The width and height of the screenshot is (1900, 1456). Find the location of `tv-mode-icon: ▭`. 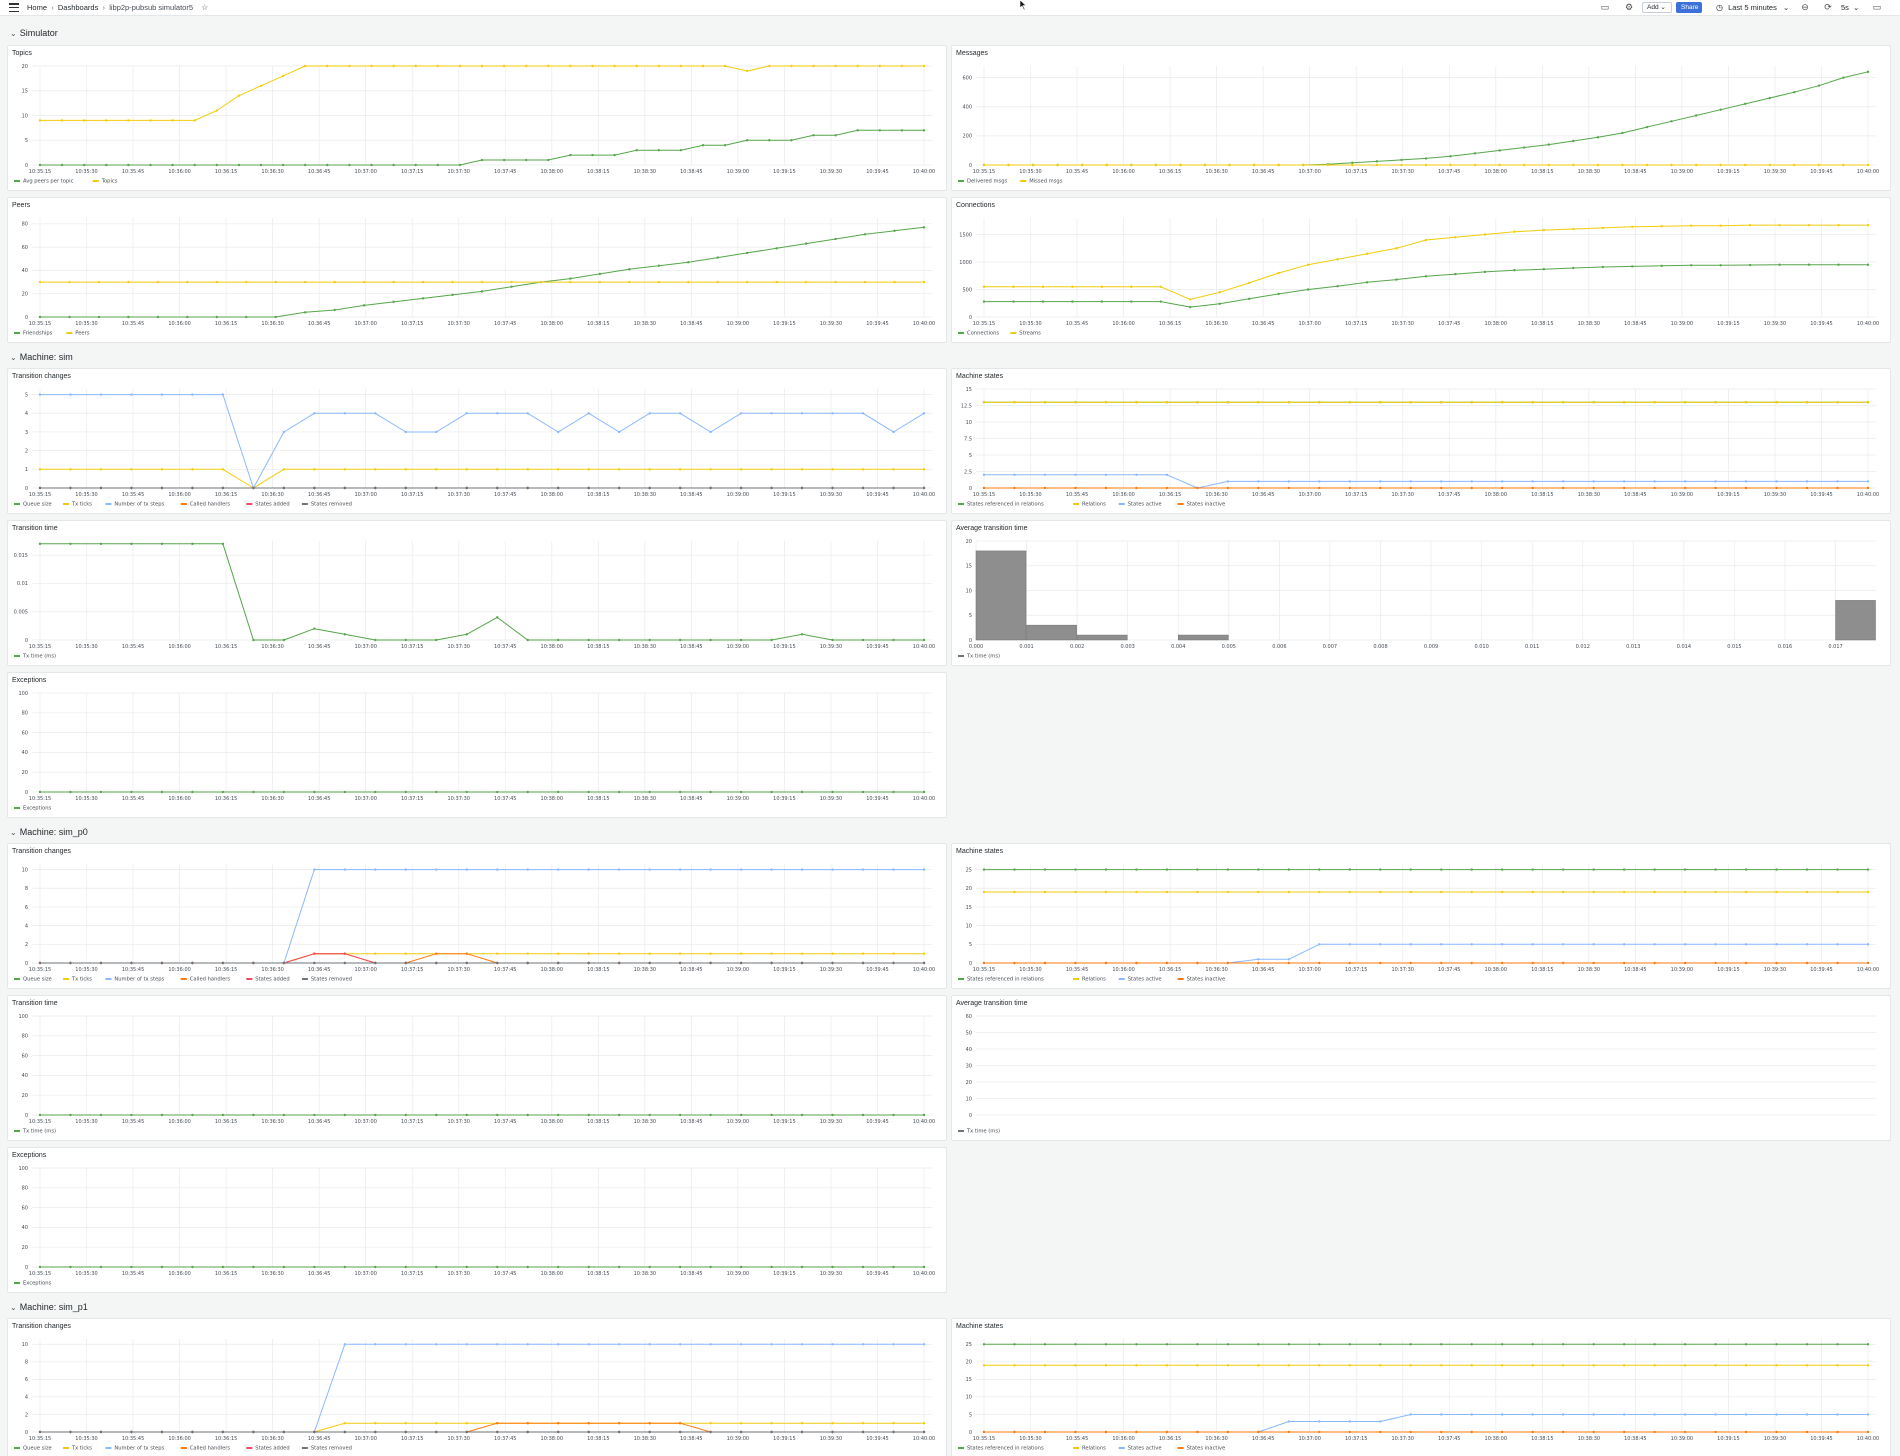

tv-mode-icon: ▭ is located at coordinates (1877, 7).